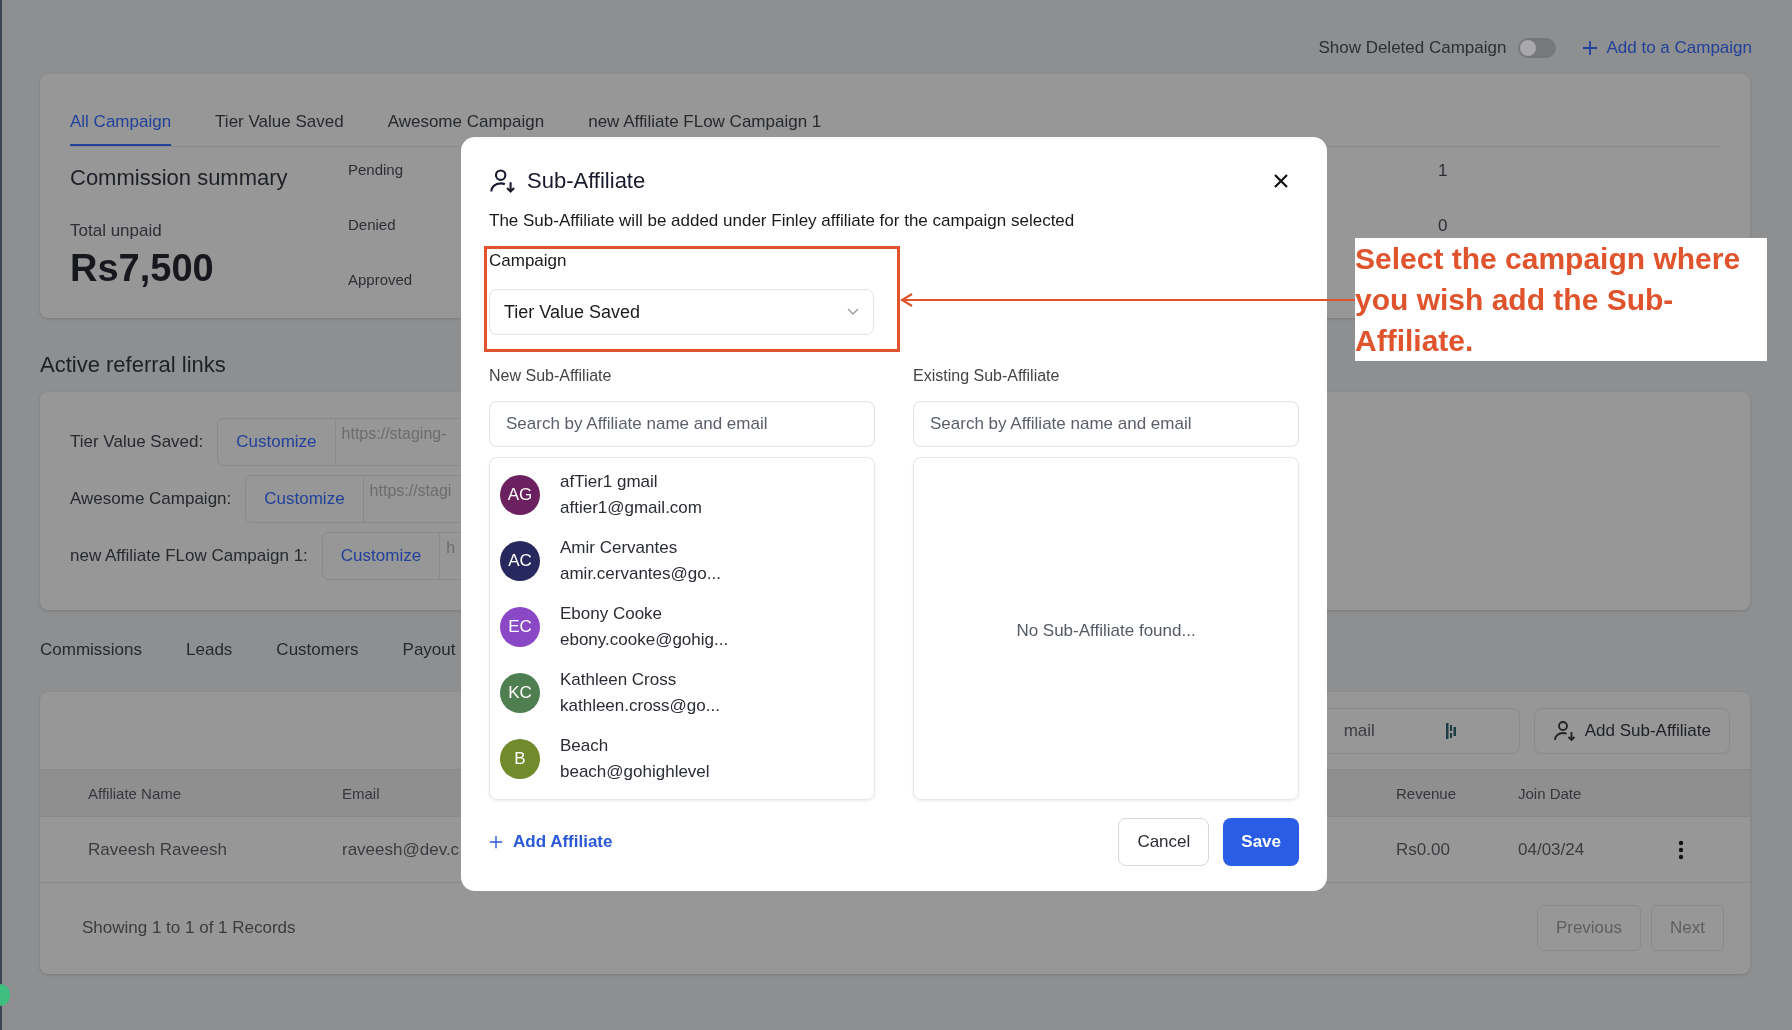 Image resolution: width=1792 pixels, height=1030 pixels. Describe the element at coordinates (135, 793) in the screenshot. I see `column-header: Affiliate Name` at that location.